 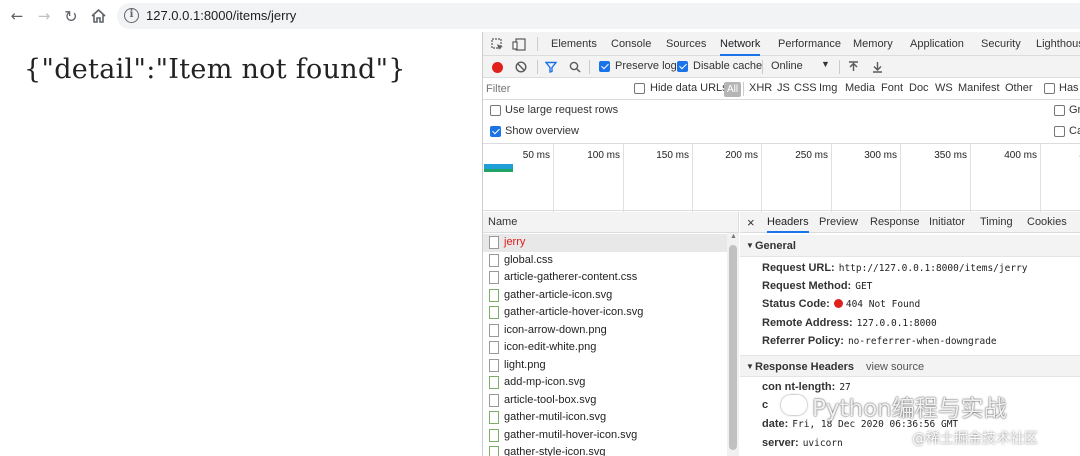 I want to click on list-item: gather-article-hover-icon.svg, so click(x=605, y=313).